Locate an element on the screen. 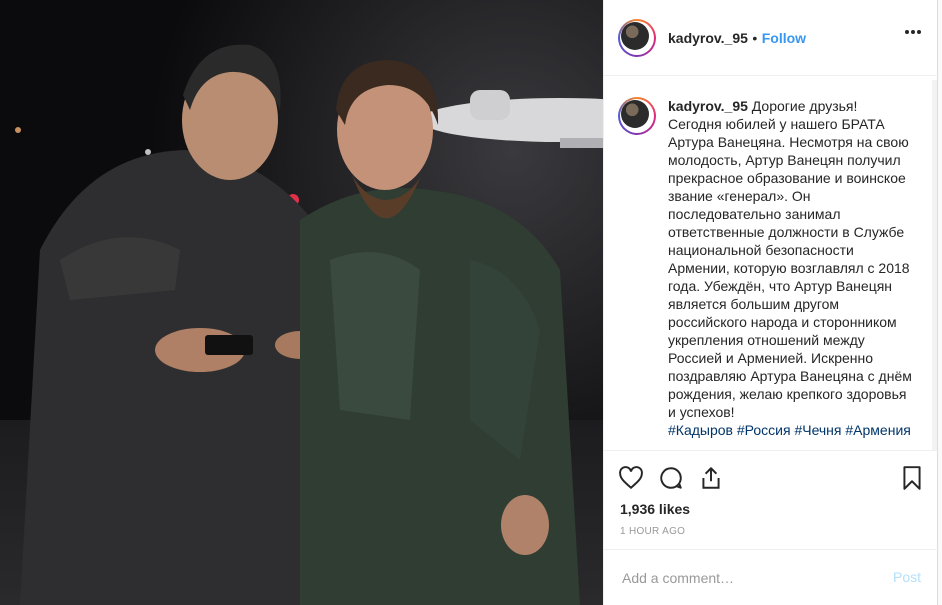  post-comment-button: Post is located at coordinates (907, 577).